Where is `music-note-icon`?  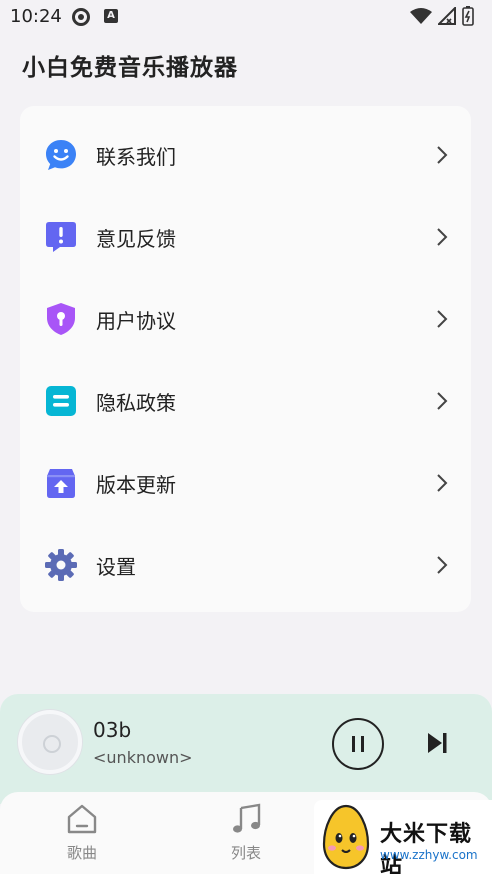
music-note-icon is located at coordinates (247, 818).